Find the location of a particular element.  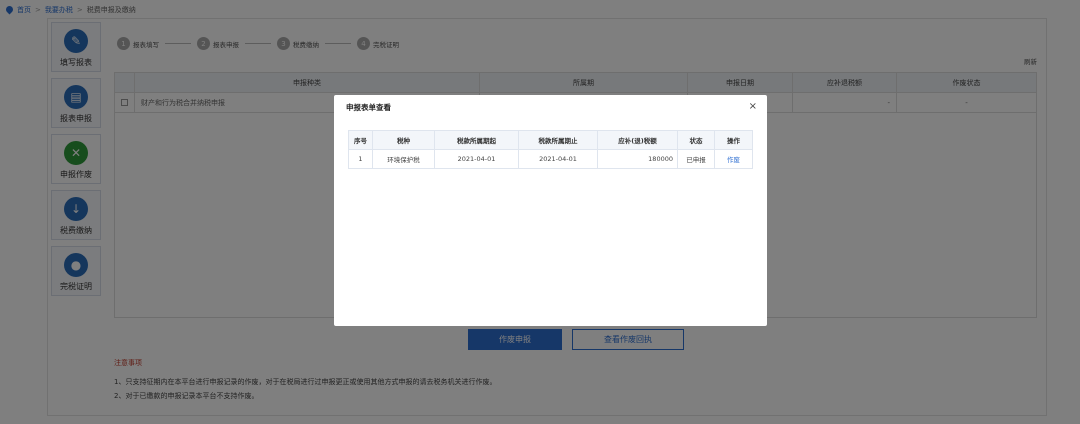

column-header: 序号 is located at coordinates (360, 140).